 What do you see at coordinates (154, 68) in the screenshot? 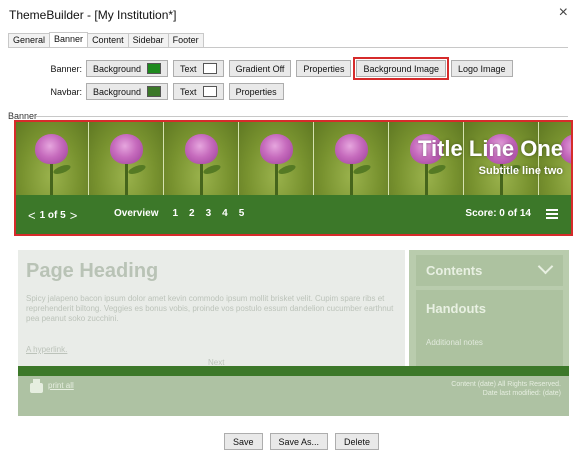
I see `banner-background-swatch` at bounding box center [154, 68].